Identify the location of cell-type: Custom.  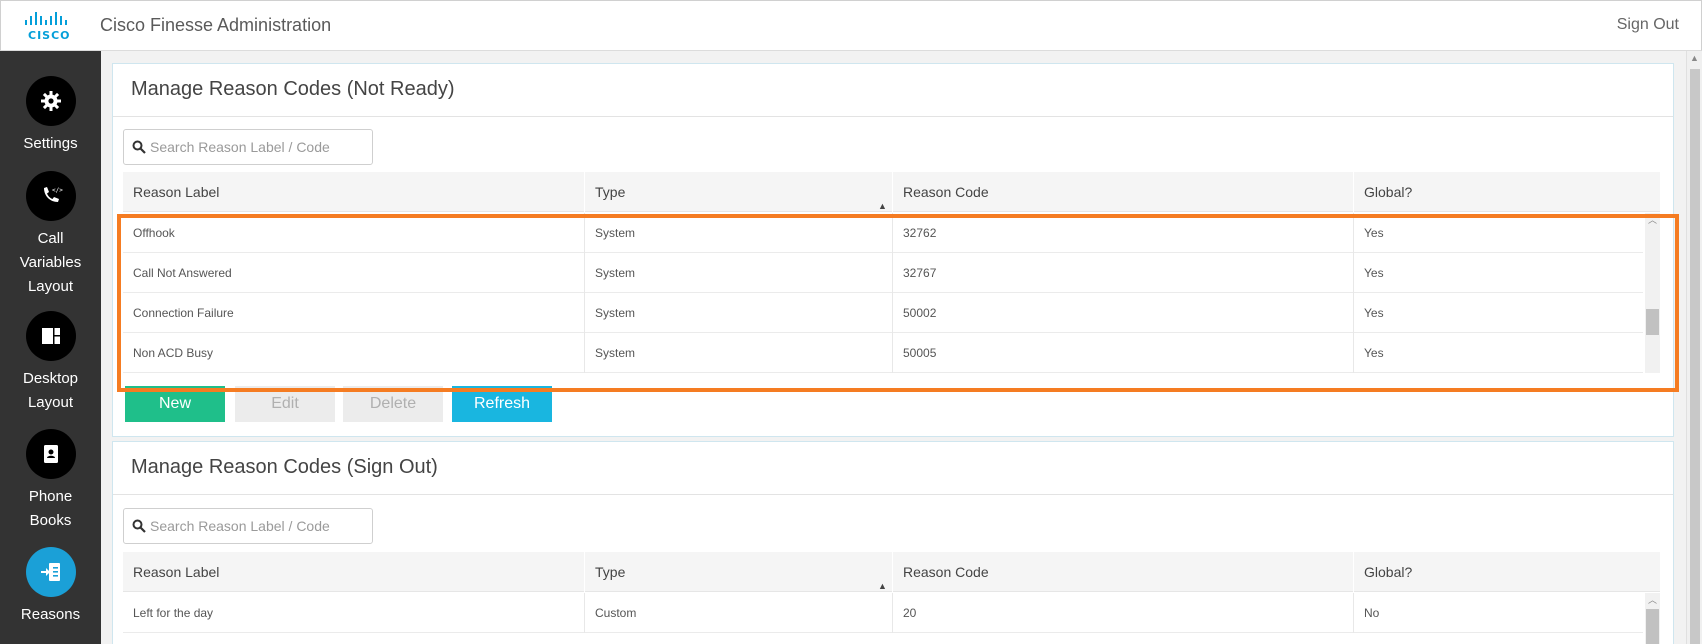
(738, 613).